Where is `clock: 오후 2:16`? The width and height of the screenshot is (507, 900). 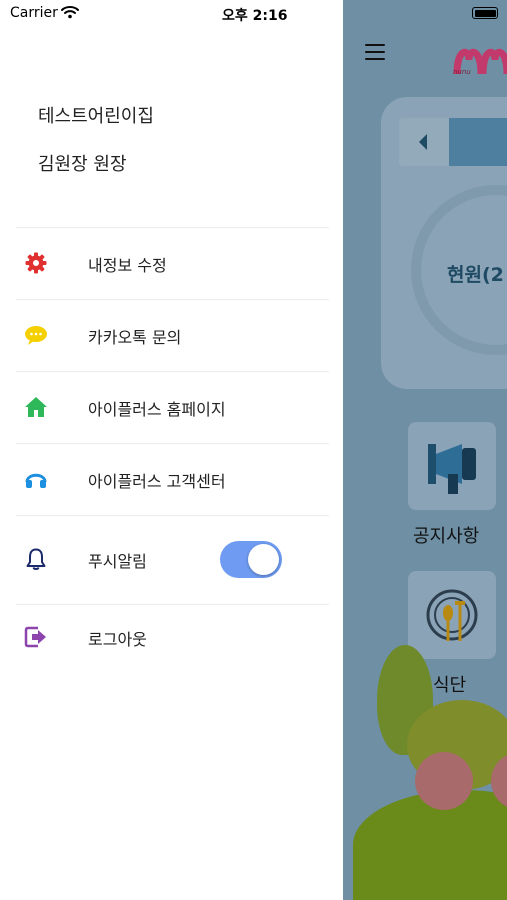 clock: 오후 2:16 is located at coordinates (255, 16).